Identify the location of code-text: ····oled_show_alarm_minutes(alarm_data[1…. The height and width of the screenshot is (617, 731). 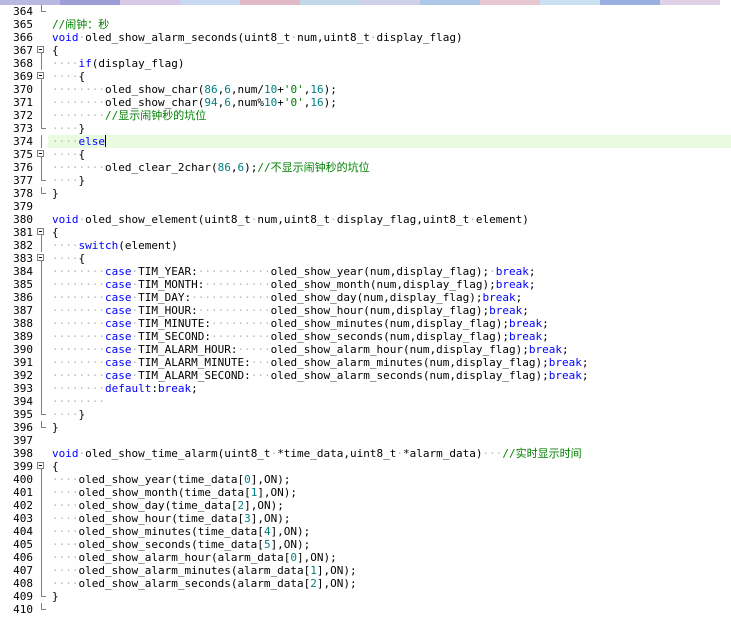
(204, 570).